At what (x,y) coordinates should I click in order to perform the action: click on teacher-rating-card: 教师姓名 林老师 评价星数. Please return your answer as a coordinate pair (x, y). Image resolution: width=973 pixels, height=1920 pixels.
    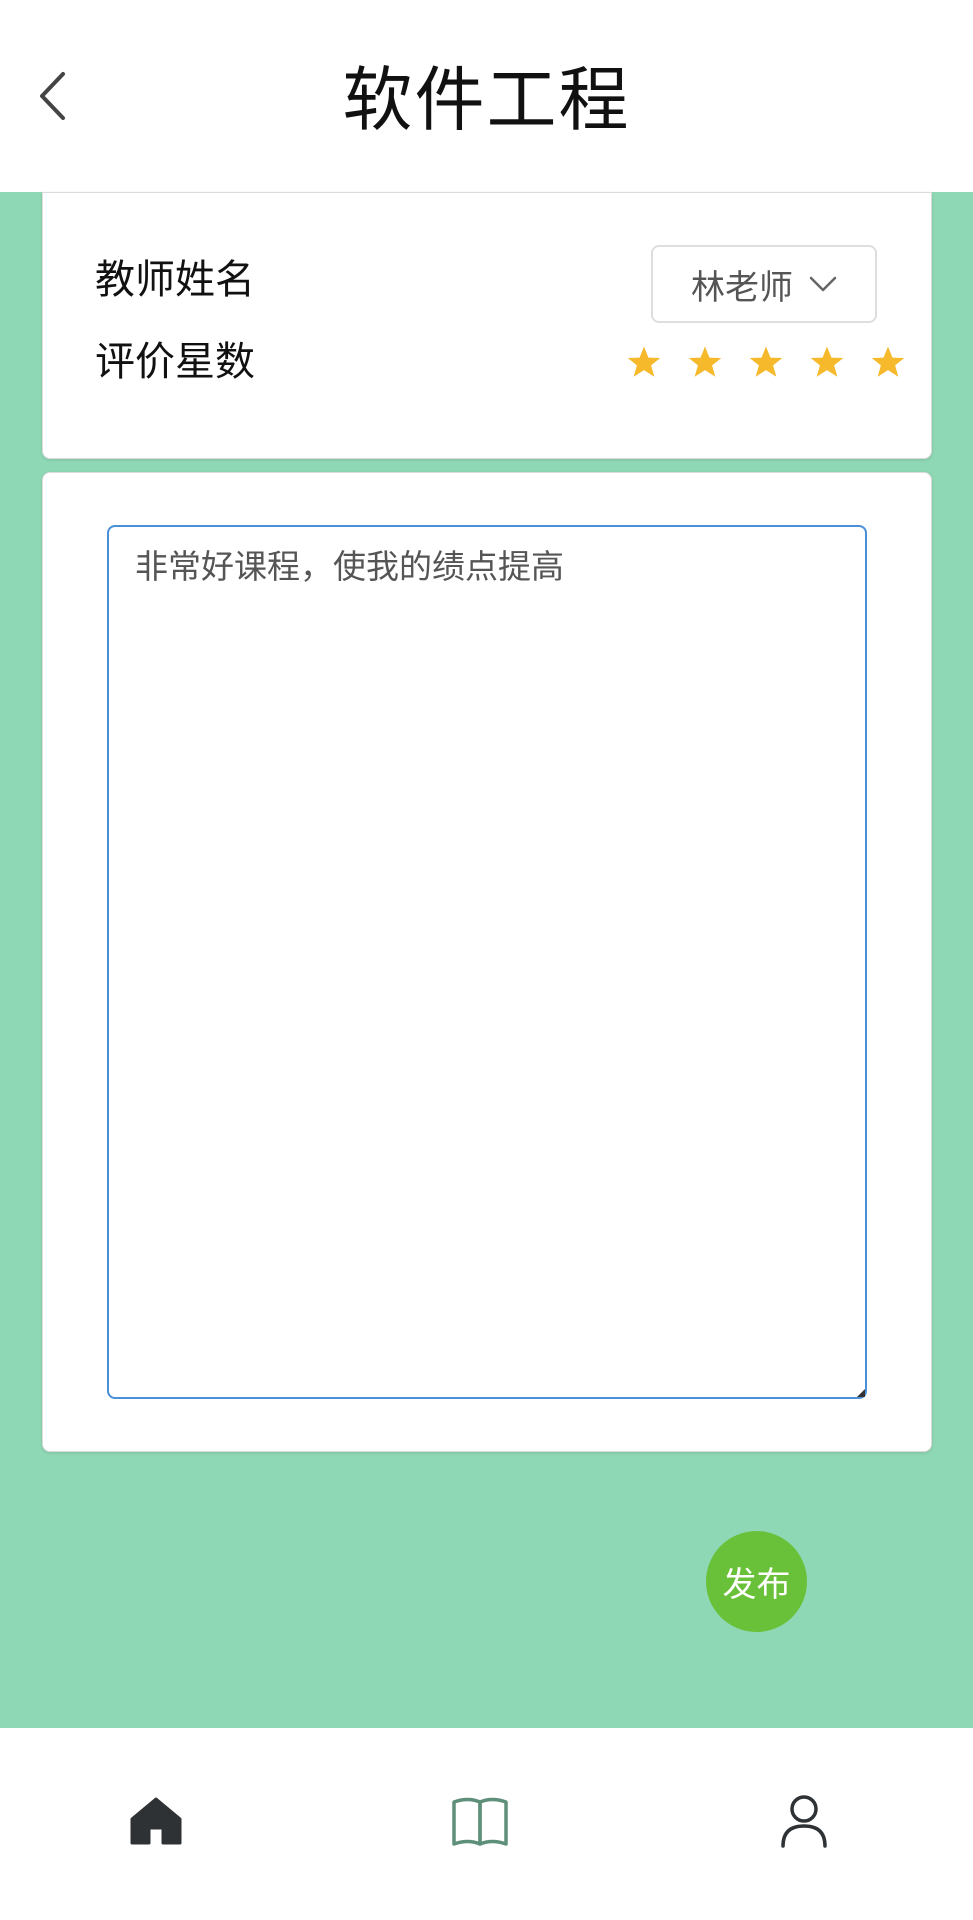
    Looking at the image, I should click on (487, 325).